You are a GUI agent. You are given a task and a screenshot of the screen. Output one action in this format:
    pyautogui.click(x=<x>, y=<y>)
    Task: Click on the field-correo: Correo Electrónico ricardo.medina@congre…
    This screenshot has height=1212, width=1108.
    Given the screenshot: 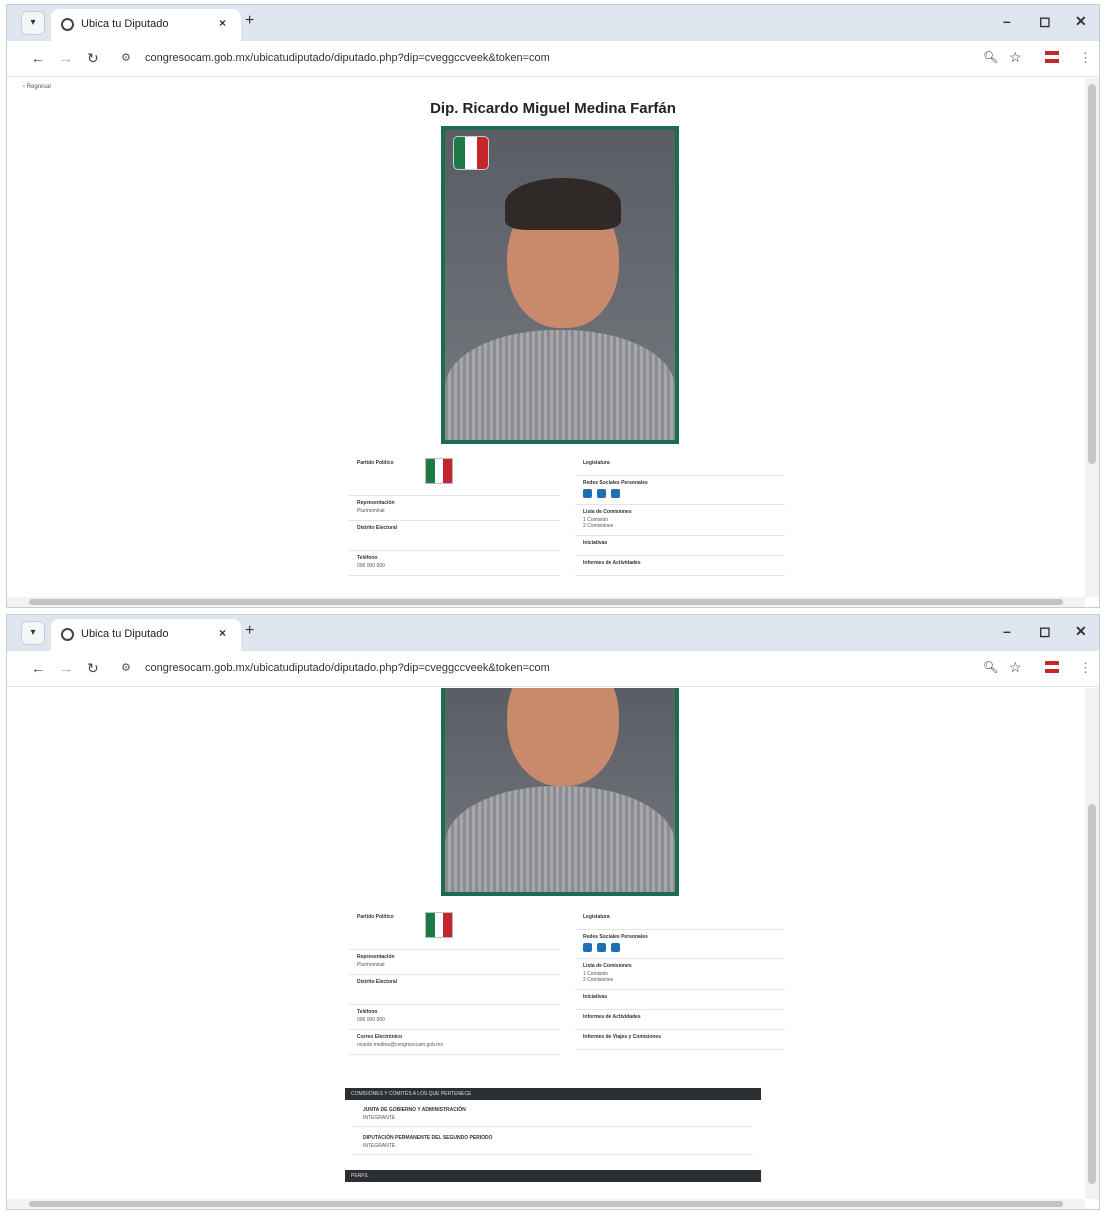 What is the action you would take?
    pyautogui.click(x=454, y=1042)
    